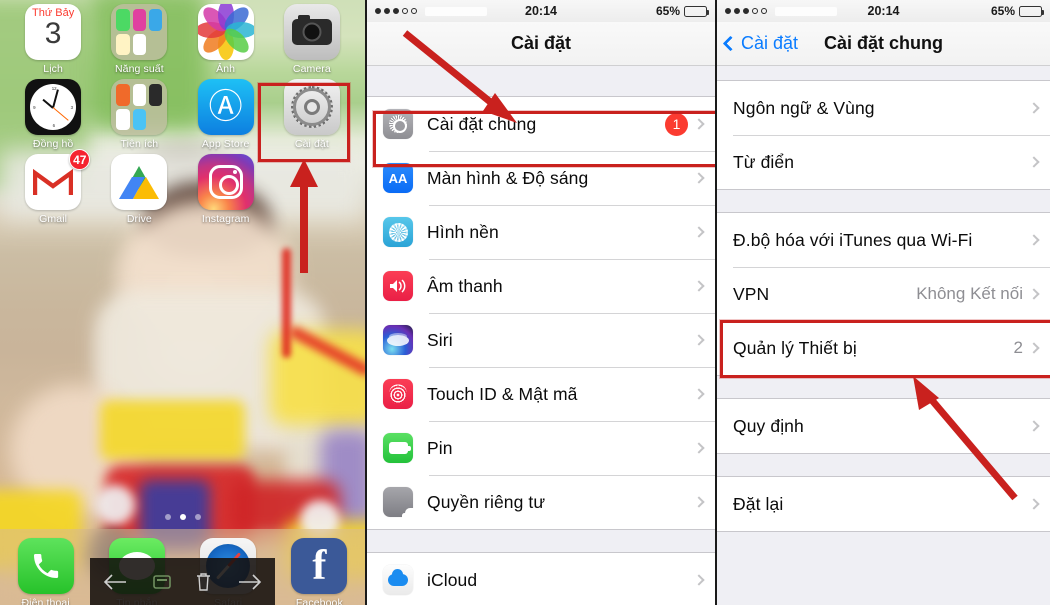 The height and width of the screenshot is (605, 1050). I want to click on app-drive: Drive, so click(139, 189).